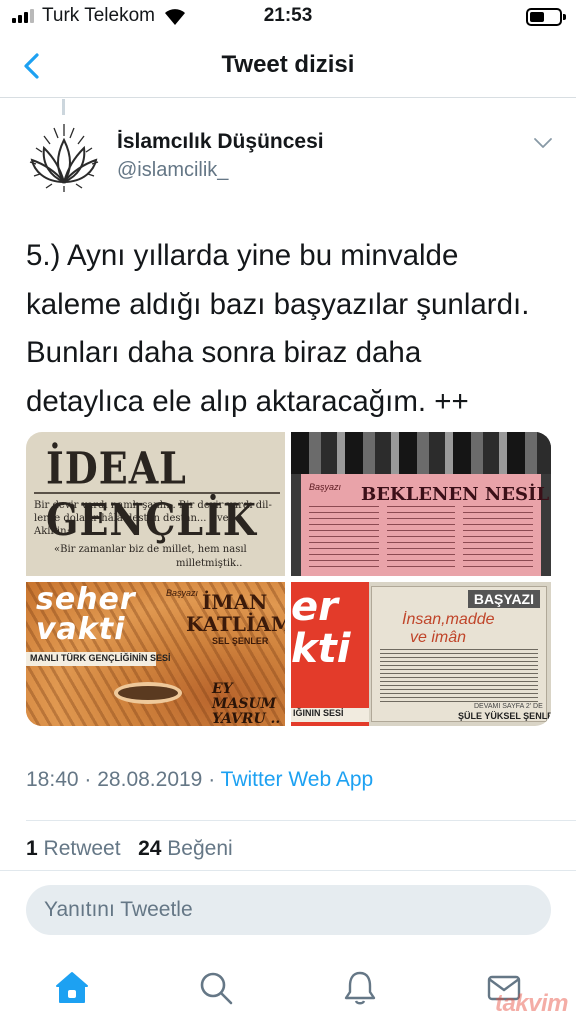 Image resolution: width=576 pixels, height=1024 pixels. I want to click on tweet-source-link: Twitter Web App, so click(297, 779).